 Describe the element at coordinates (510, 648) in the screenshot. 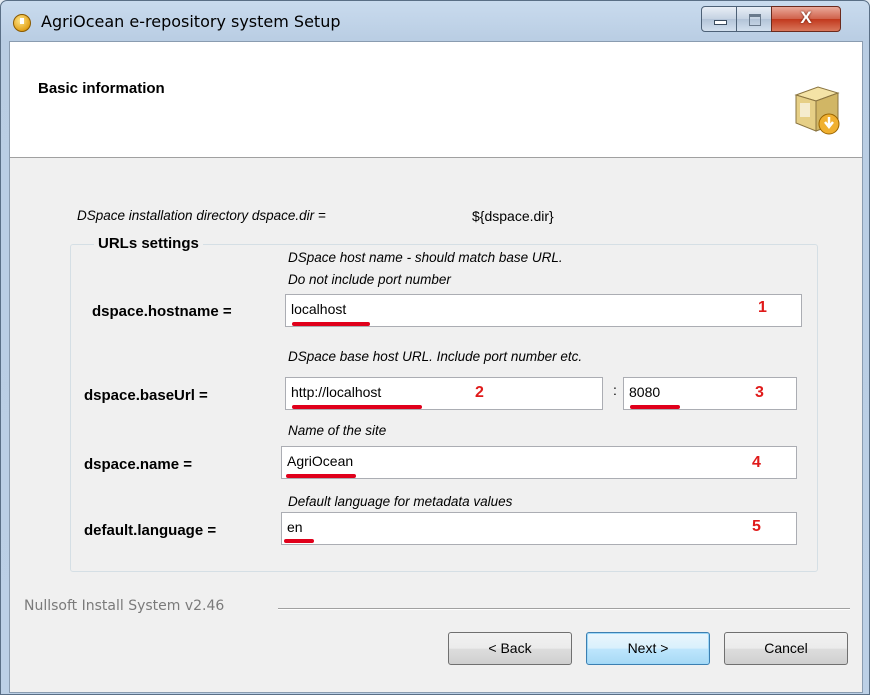

I see `back-button: < Back` at that location.